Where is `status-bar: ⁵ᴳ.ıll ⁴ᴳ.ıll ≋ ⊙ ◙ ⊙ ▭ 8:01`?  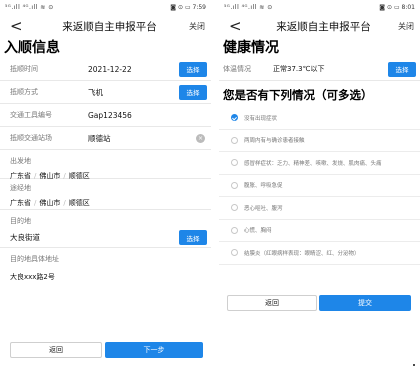
status-bar: ⁵ᴳ.ıll ⁴ᴳ.ıll ≋ ⊙ ◙ ⊙ ▭ 8:01 is located at coordinates (319, 7).